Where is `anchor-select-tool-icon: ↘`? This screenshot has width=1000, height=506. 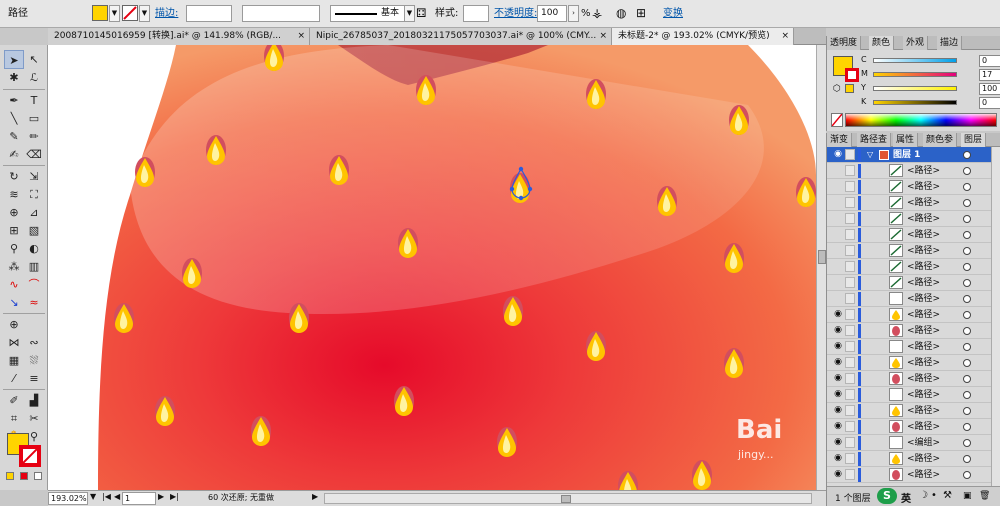 anchor-select-tool-icon: ↘ is located at coordinates (14, 302).